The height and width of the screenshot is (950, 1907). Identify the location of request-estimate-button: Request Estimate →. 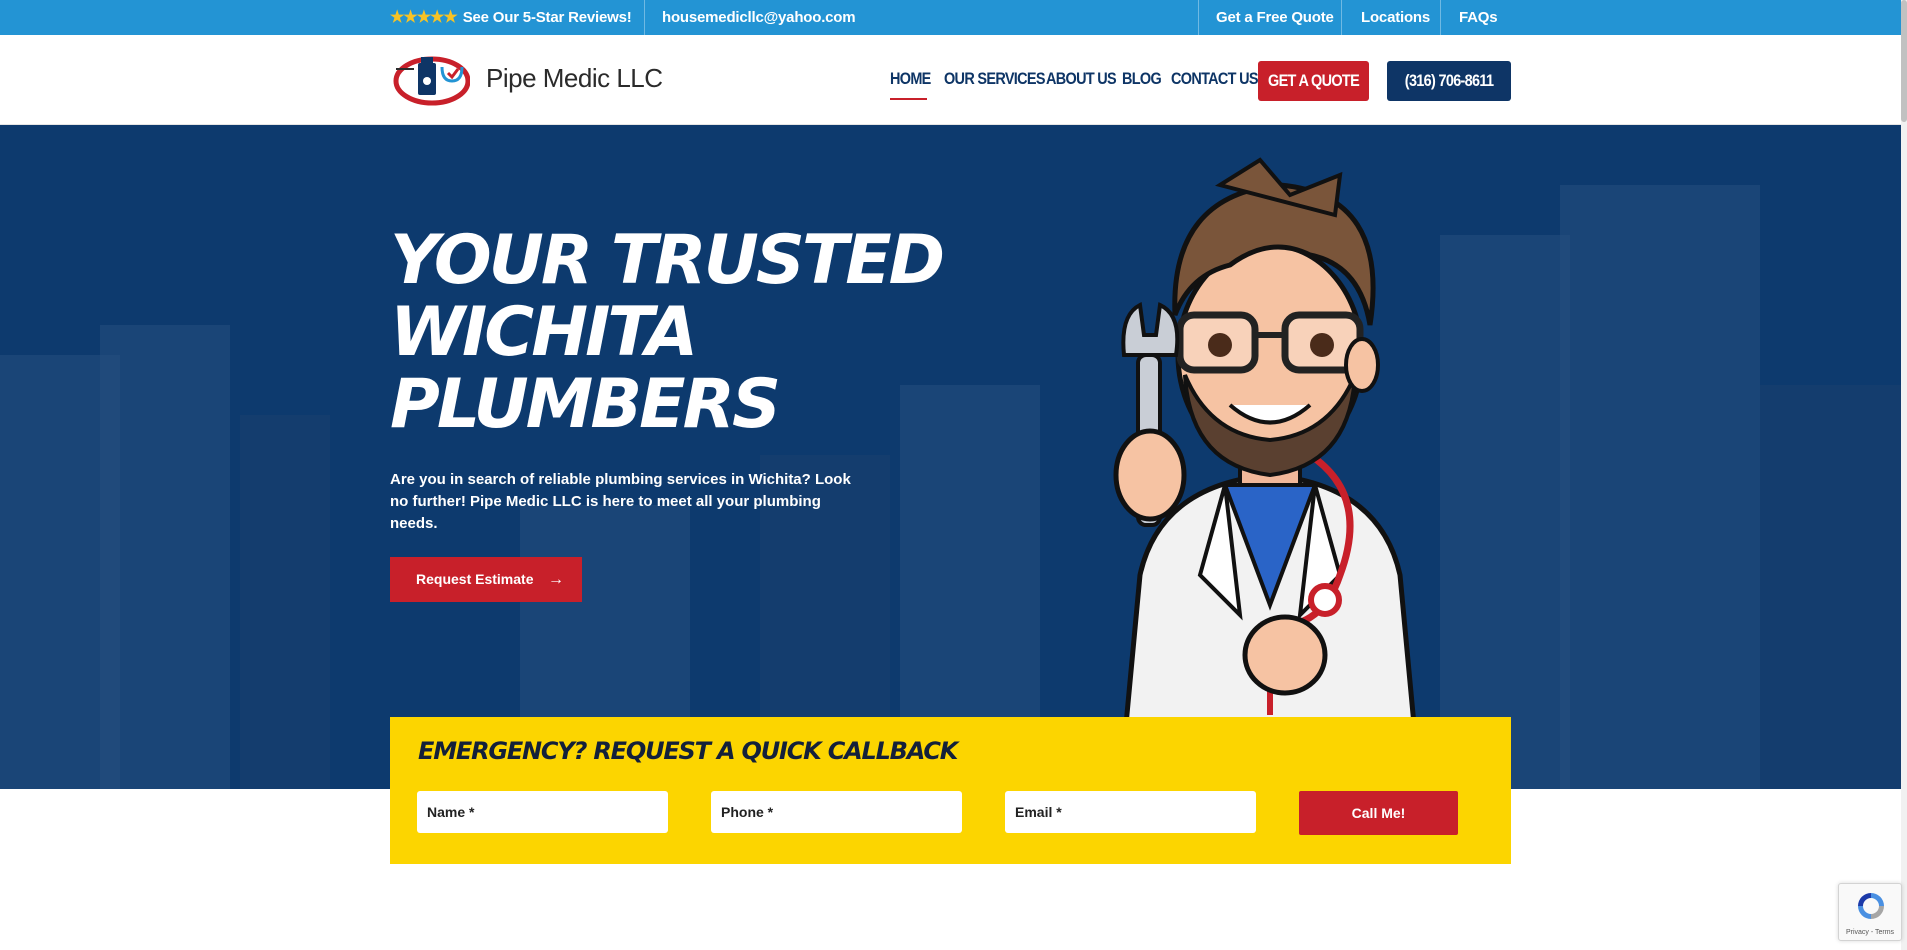
(486, 579).